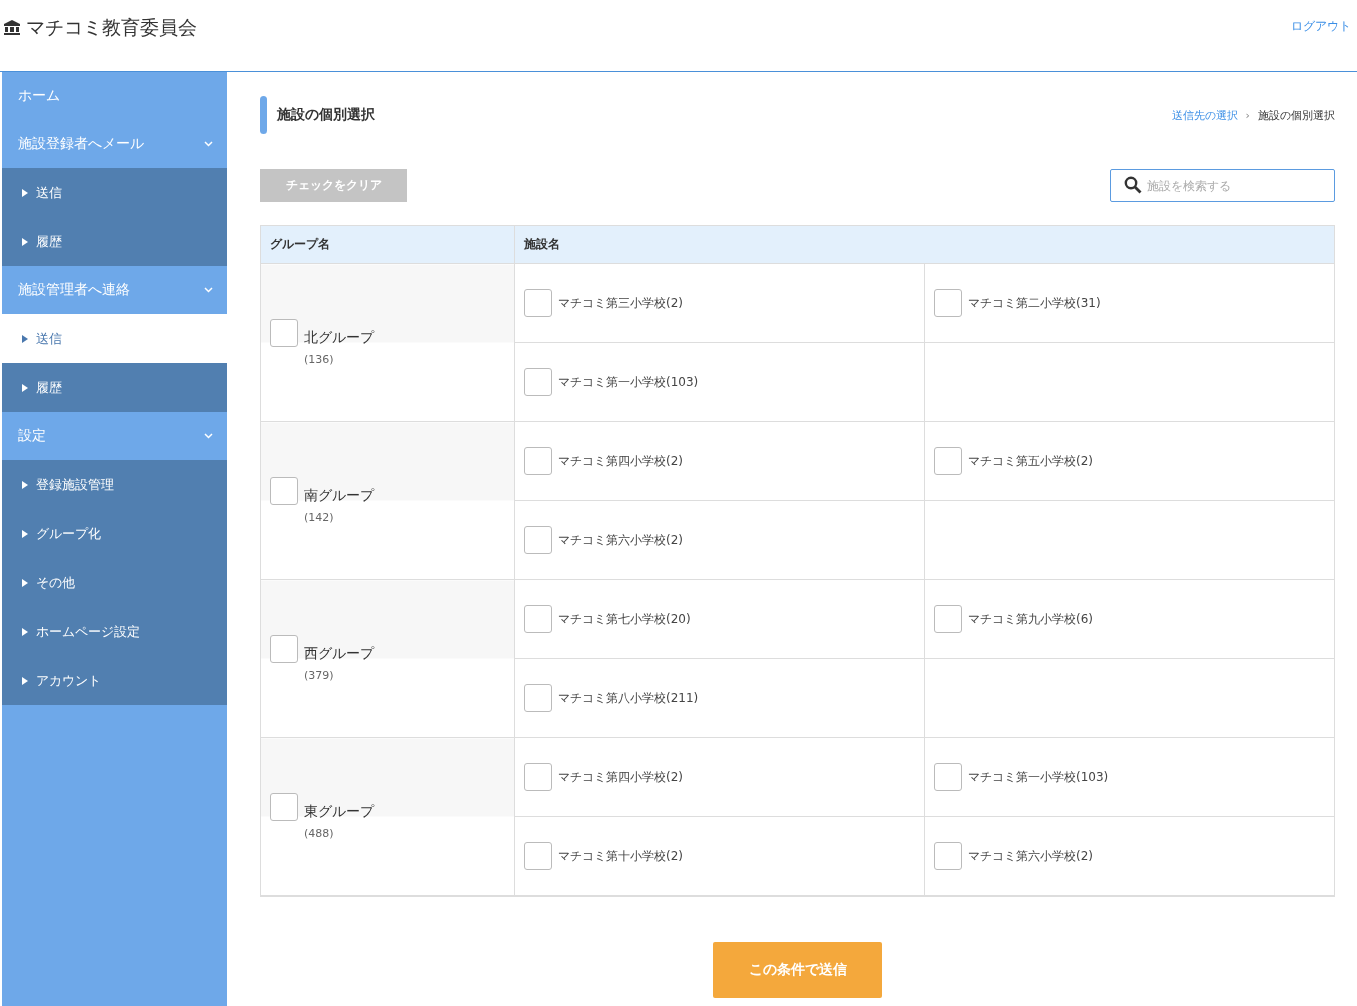  What do you see at coordinates (326, 115) in the screenshot?
I see `page-title: 施設の個別選択` at bounding box center [326, 115].